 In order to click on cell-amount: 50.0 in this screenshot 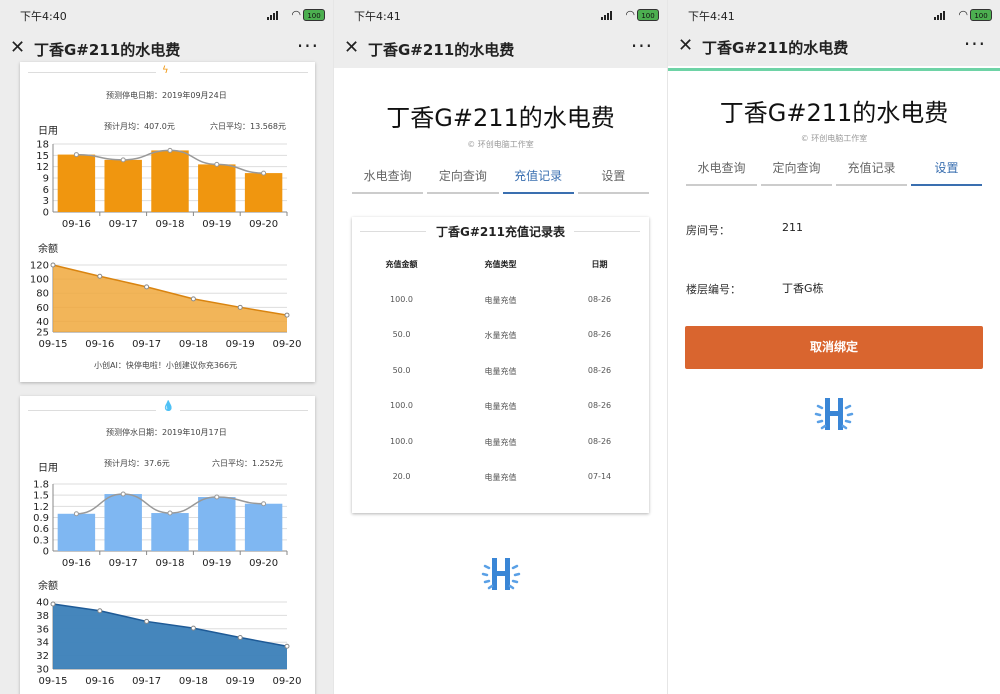, I will do `click(401, 334)`.